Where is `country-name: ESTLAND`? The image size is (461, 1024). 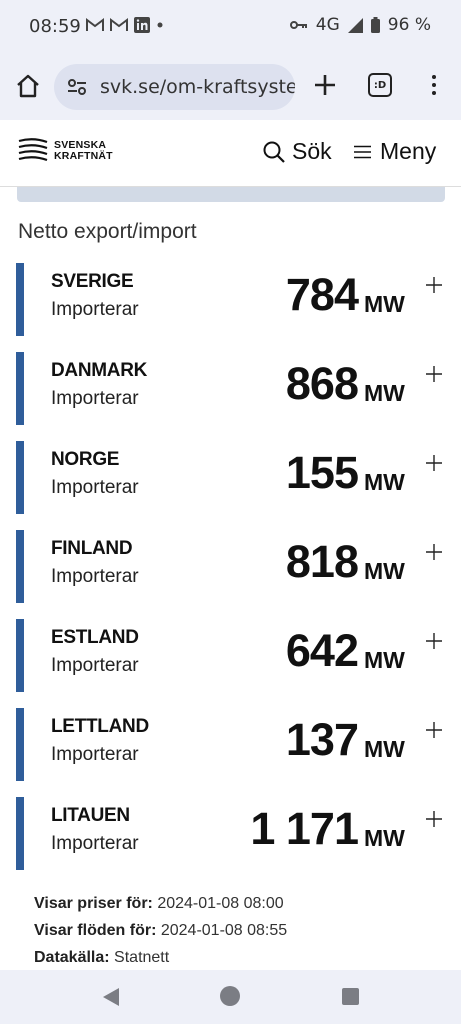 country-name: ESTLAND is located at coordinates (95, 637).